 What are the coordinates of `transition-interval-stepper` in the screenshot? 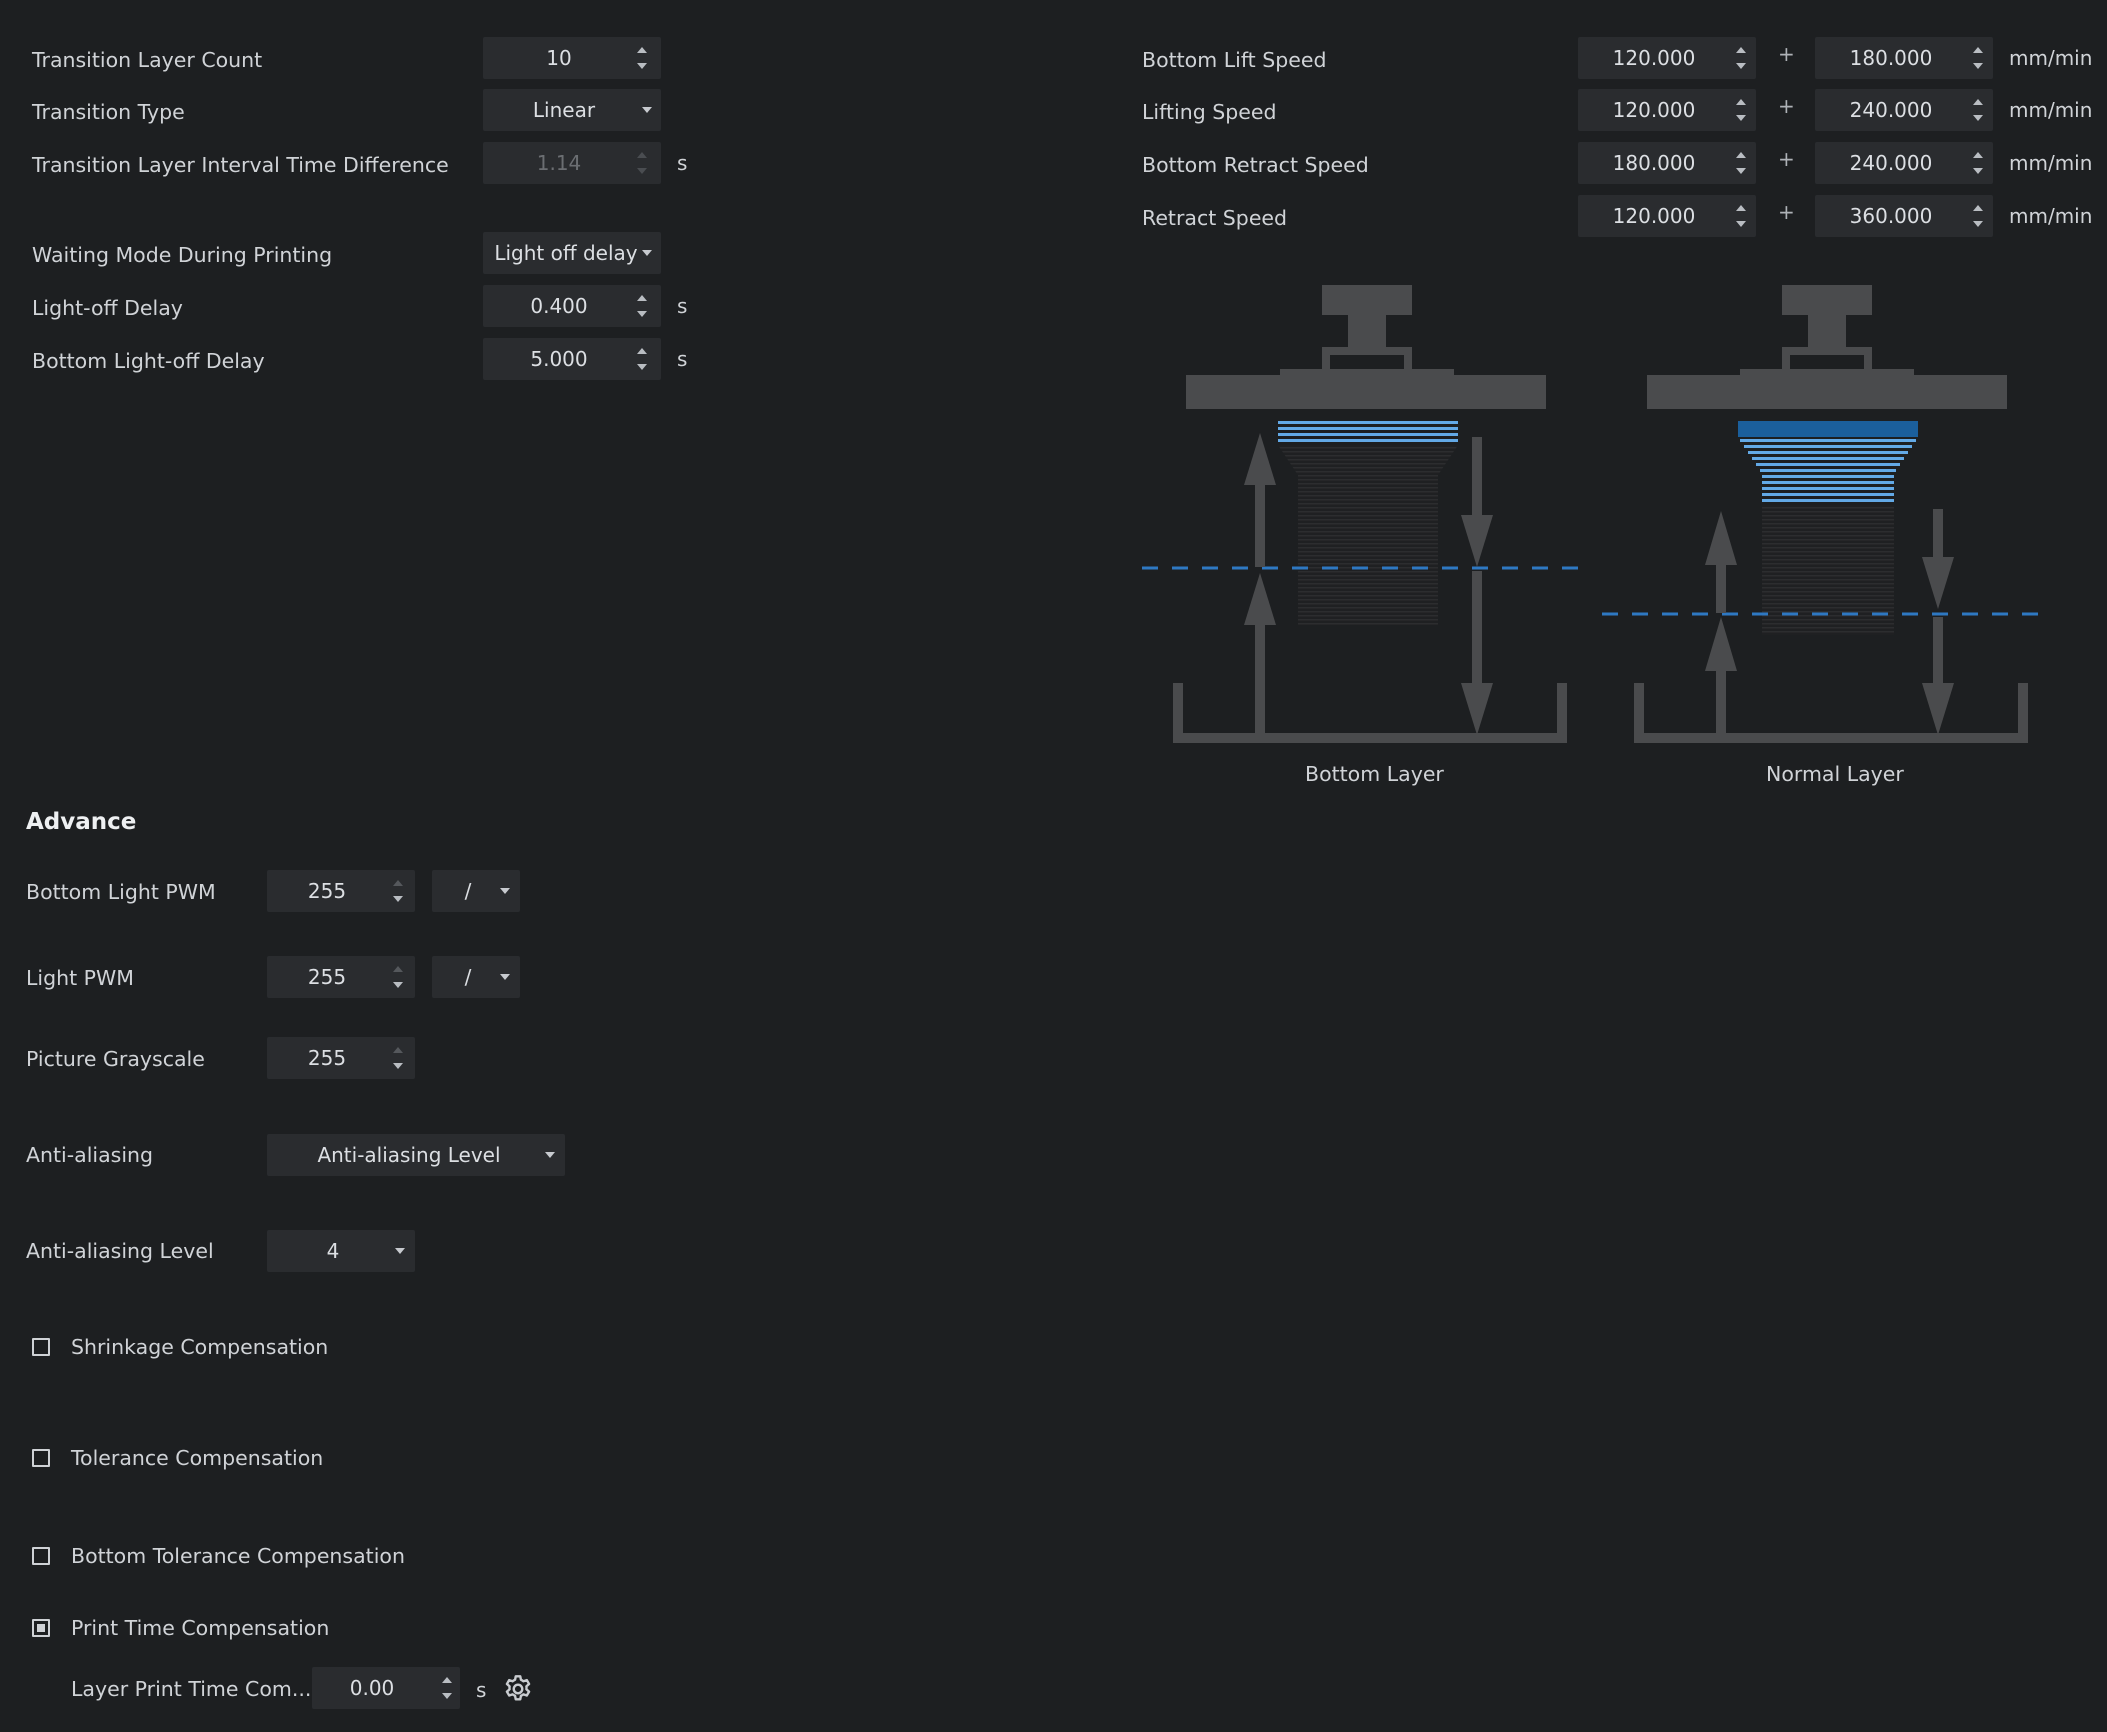 It's located at (642, 163).